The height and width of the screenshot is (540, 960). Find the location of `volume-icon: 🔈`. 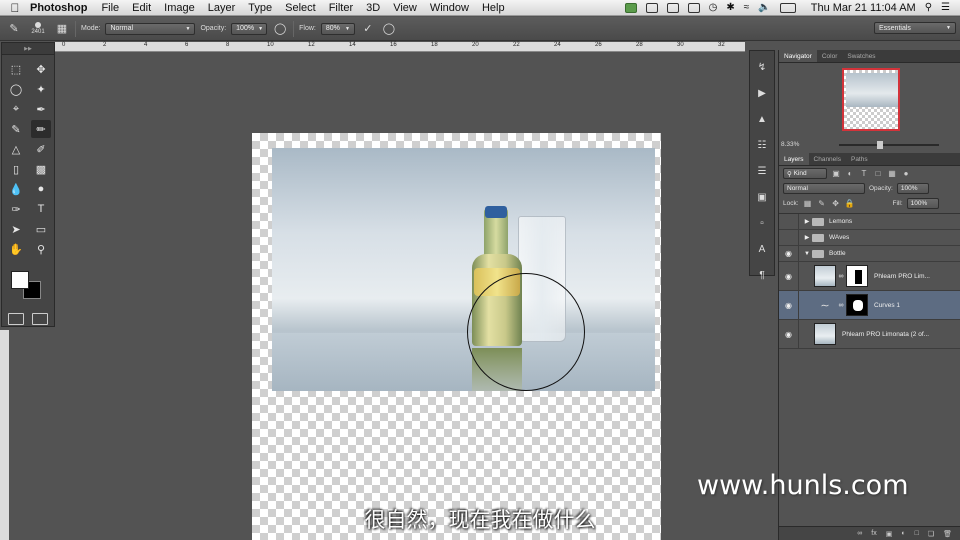

volume-icon: 🔈 is located at coordinates (764, 7).